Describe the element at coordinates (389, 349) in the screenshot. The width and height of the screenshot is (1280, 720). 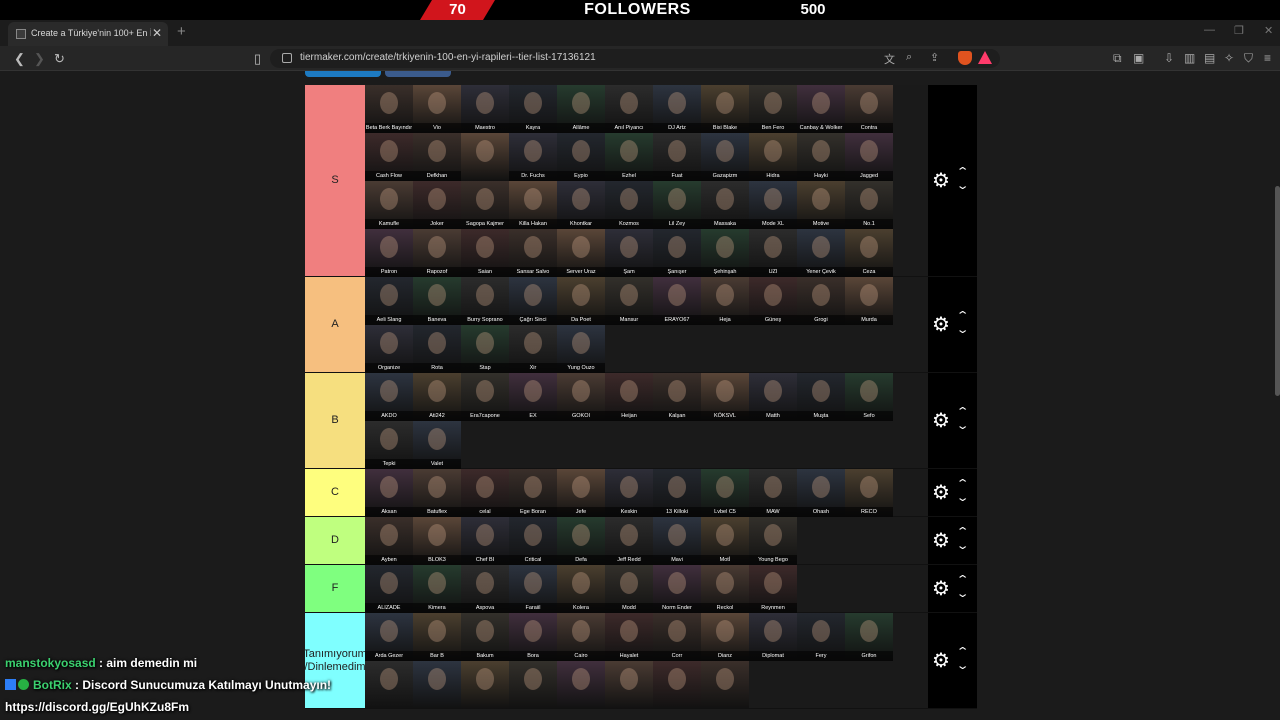
I see `rapper-card: Organize` at that location.